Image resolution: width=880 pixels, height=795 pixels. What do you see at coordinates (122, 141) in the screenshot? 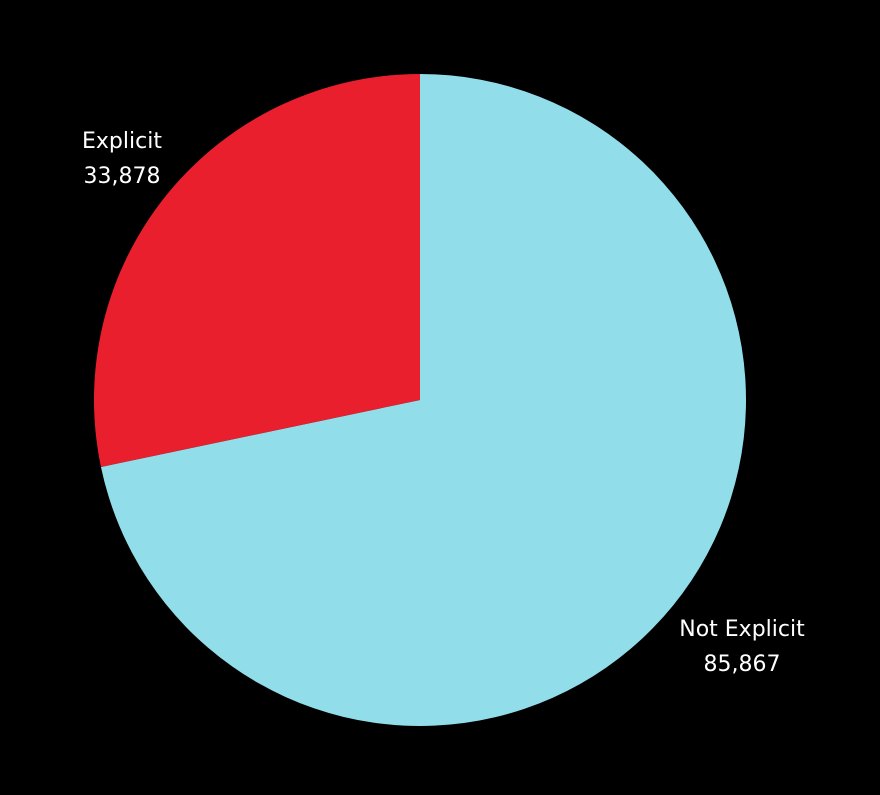
I see `slice-label-explicit: Explicit` at bounding box center [122, 141].